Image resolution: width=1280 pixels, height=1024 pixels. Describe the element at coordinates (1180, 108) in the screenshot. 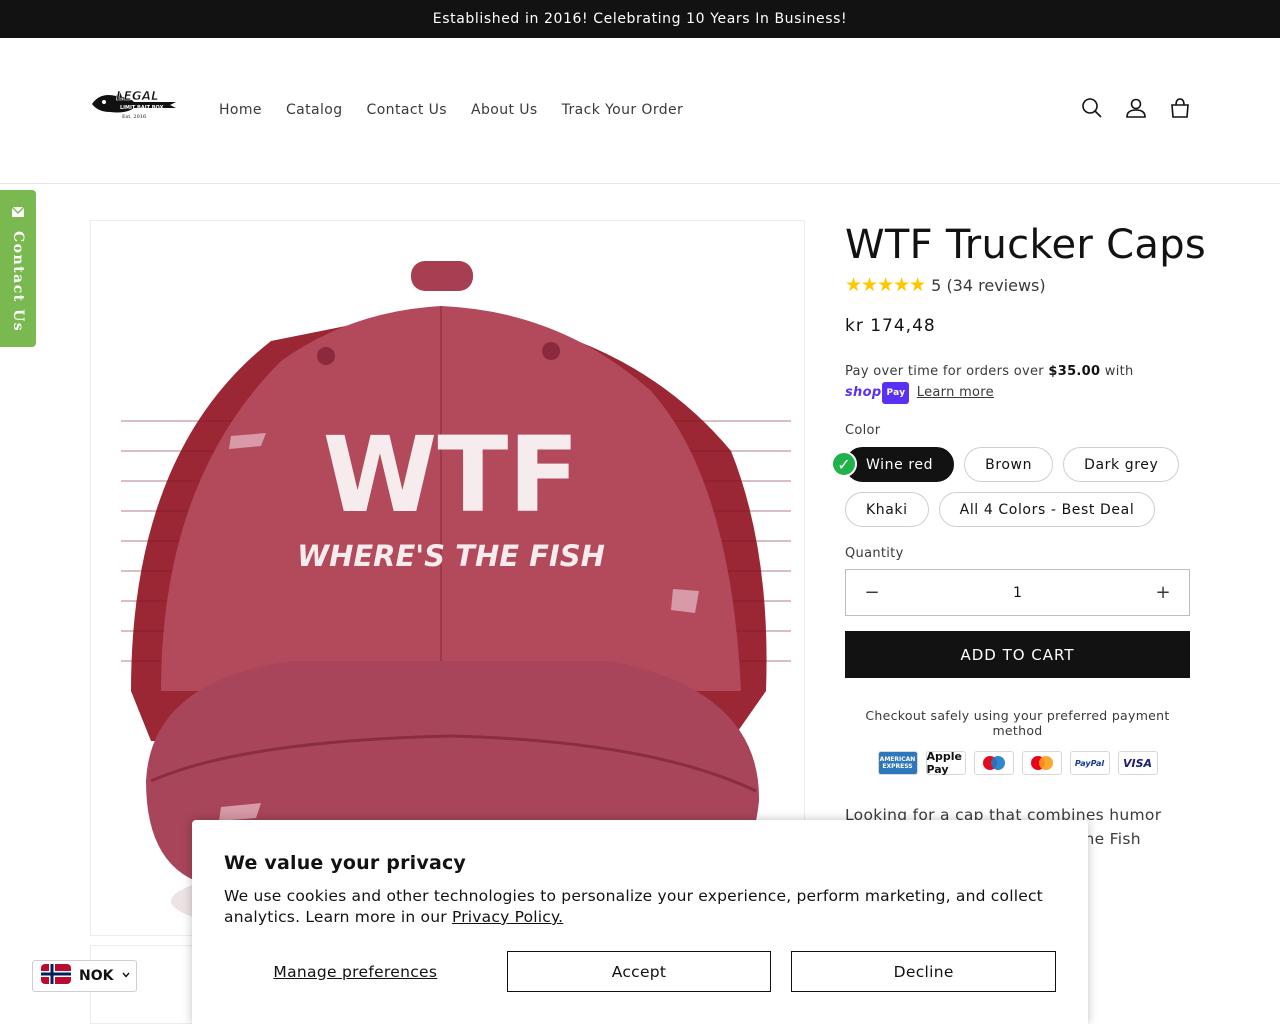

I see `cart-icon` at that location.